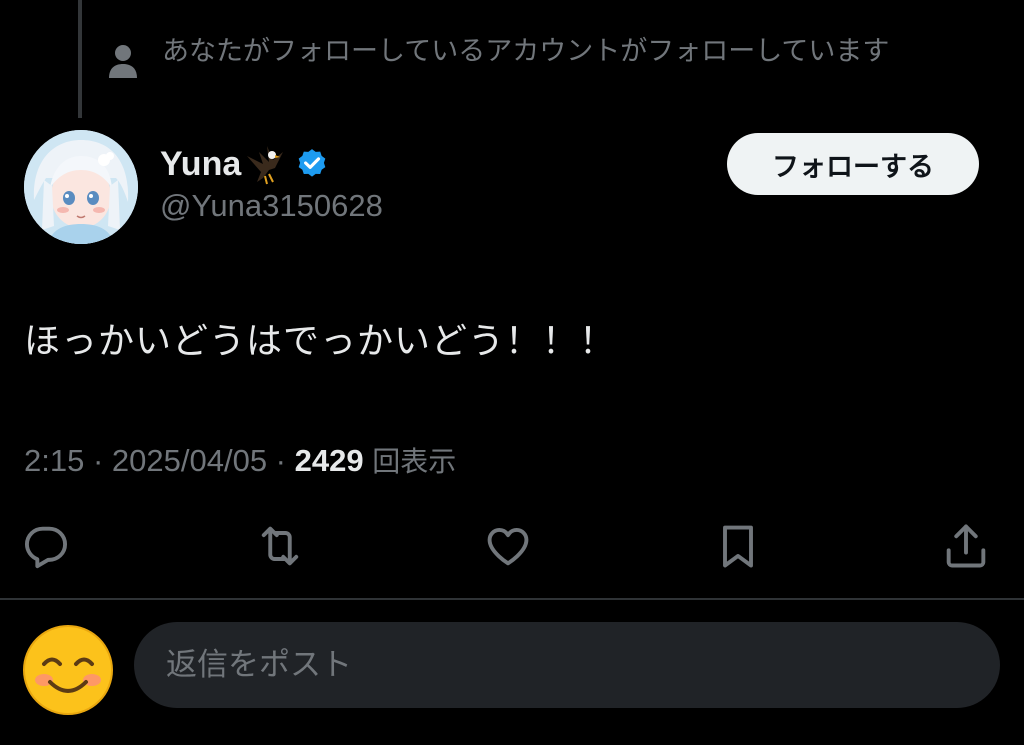 This screenshot has height=745, width=1024. I want to click on views-label: 回表示, so click(414, 461).